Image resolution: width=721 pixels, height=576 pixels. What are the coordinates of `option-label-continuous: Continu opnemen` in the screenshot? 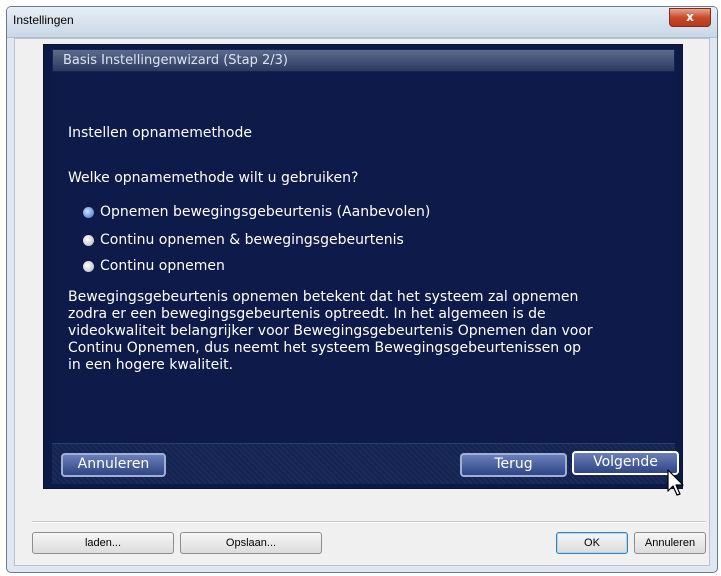 It's located at (162, 266).